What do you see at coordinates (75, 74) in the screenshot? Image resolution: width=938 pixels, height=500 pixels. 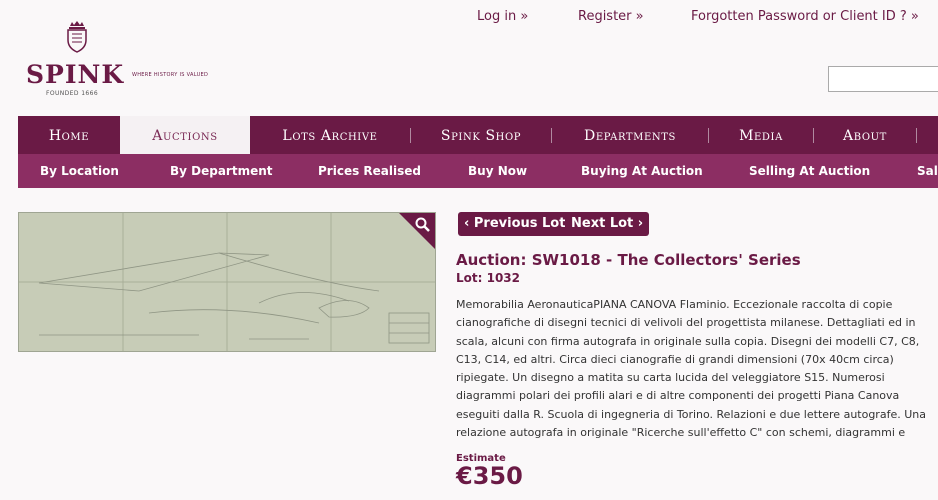 I see `brand-name: SPINK` at bounding box center [75, 74].